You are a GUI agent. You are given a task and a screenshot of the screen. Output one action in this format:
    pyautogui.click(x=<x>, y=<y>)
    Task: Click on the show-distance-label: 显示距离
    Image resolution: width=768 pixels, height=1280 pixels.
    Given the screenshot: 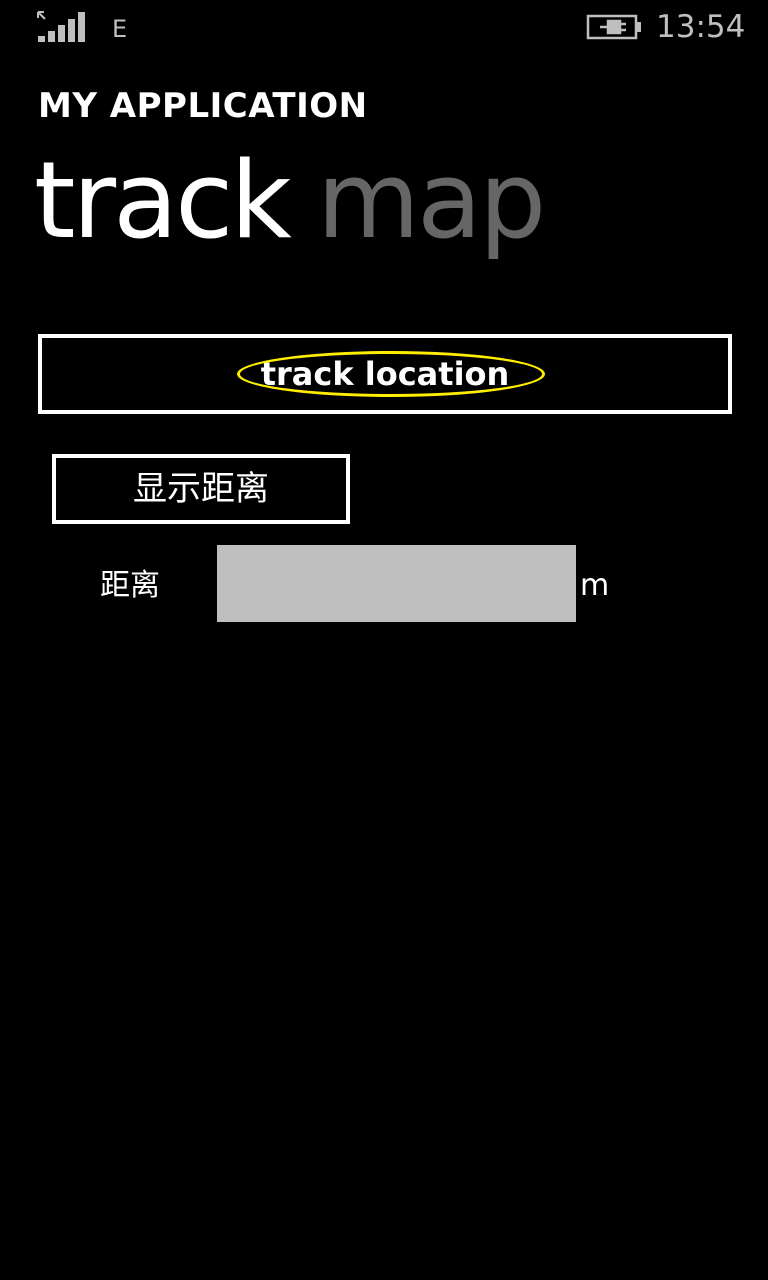 What is the action you would take?
    pyautogui.click(x=201, y=489)
    